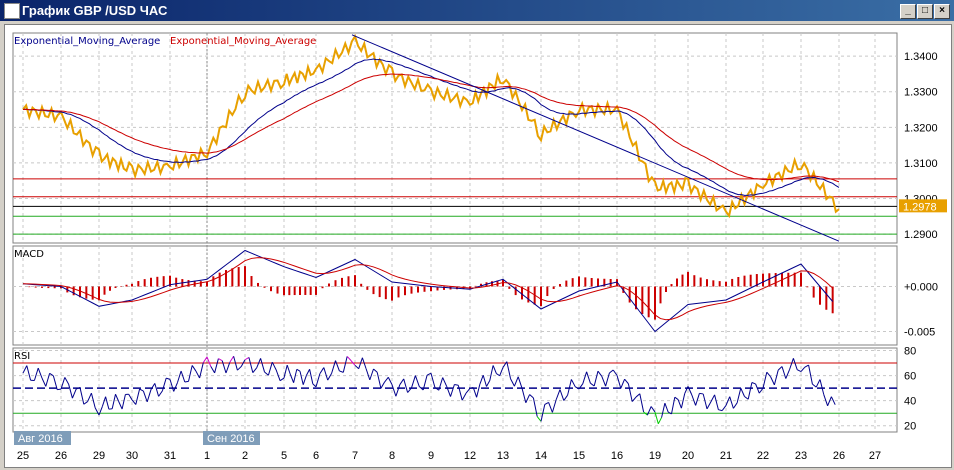 The image size is (954, 470). Describe the element at coordinates (921, 93) in the screenshot. I see `price-tick-label: 1.3300` at that location.